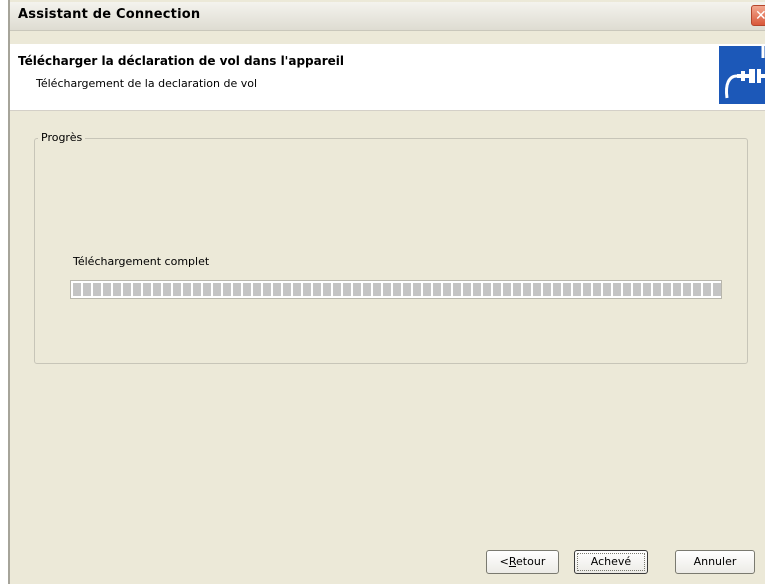 Image resolution: width=765 pixels, height=584 pixels. What do you see at coordinates (504, 561) in the screenshot?
I see `back-button-prefix: <` at bounding box center [504, 561].